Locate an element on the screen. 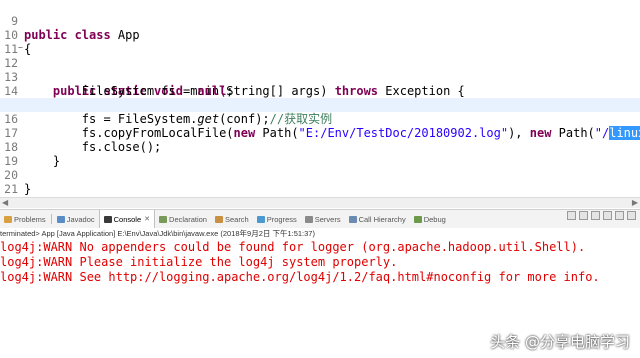 This screenshot has width=640, height=358. code-line: 20 } is located at coordinates (320, 175).